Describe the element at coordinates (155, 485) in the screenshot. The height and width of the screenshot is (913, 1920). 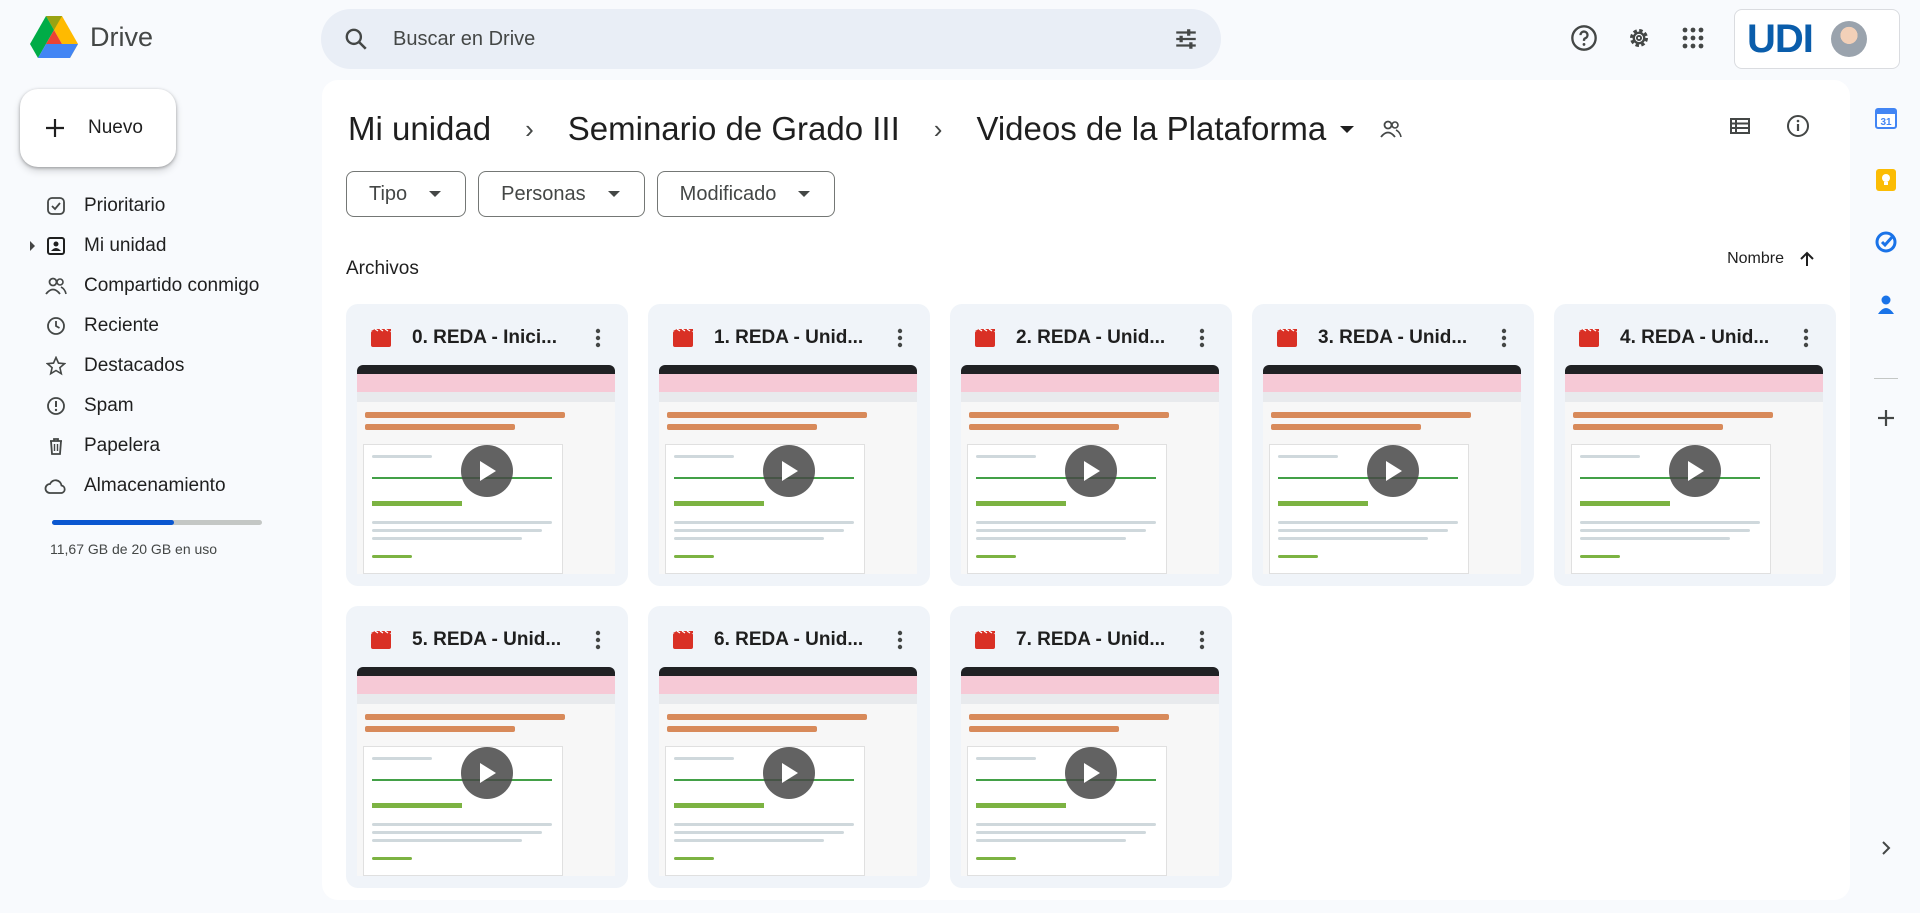
I see `sidebar-item-label: Almacenamiento` at that location.